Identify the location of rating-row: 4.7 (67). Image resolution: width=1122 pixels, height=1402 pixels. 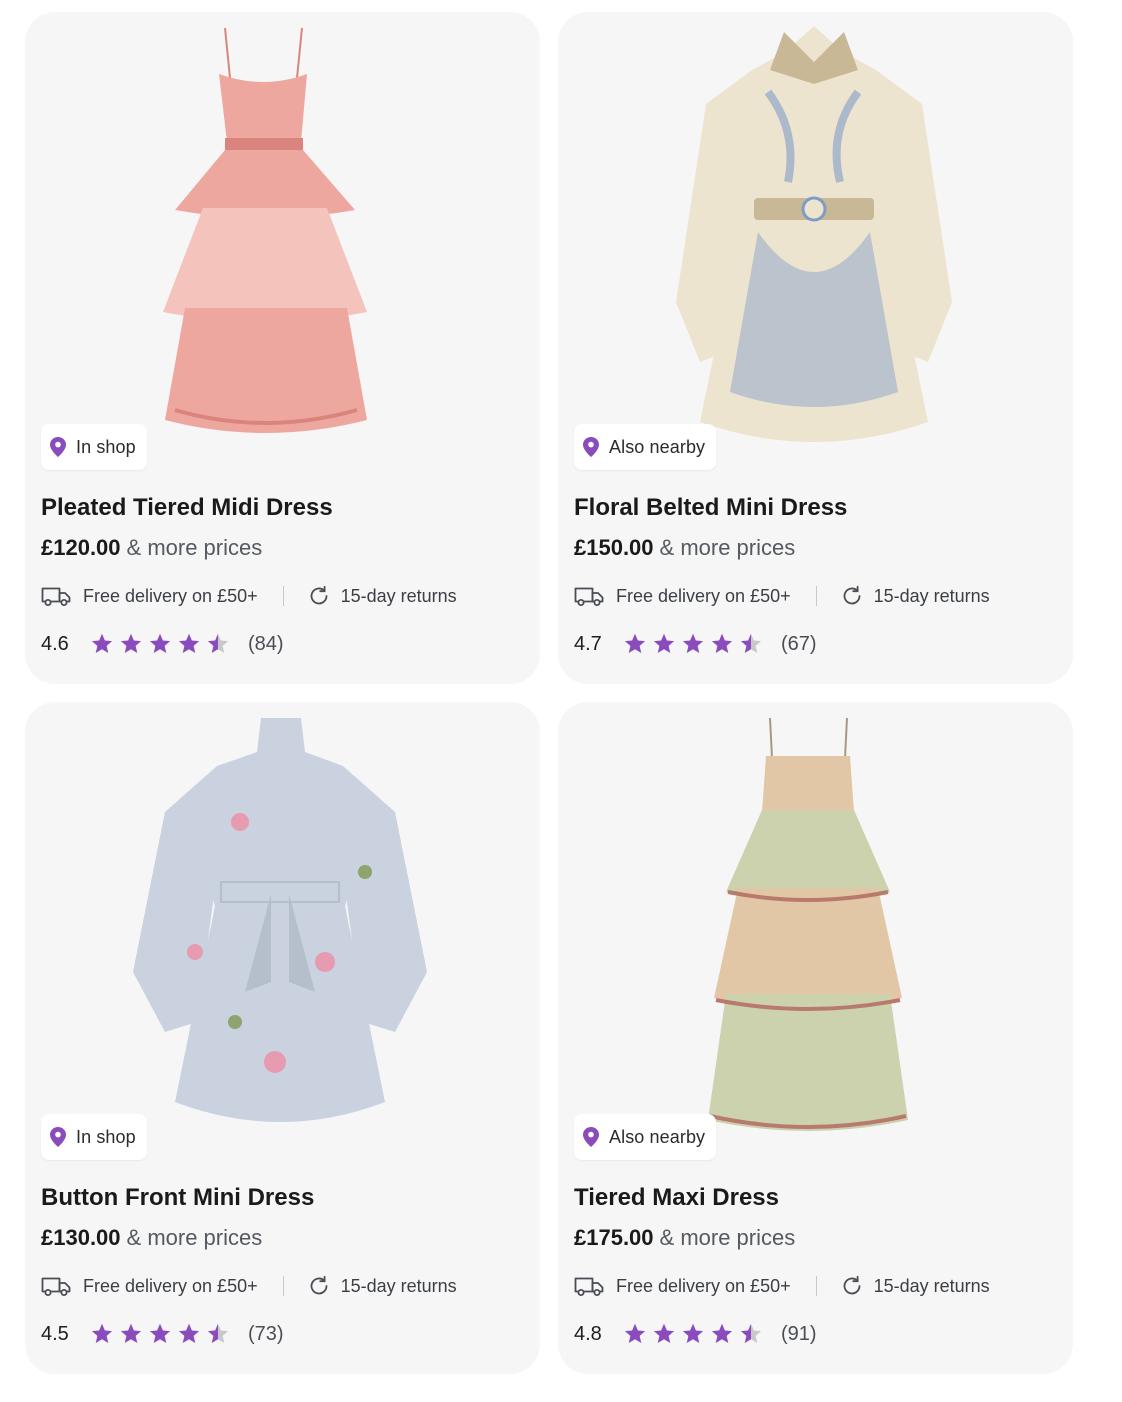
(695, 644).